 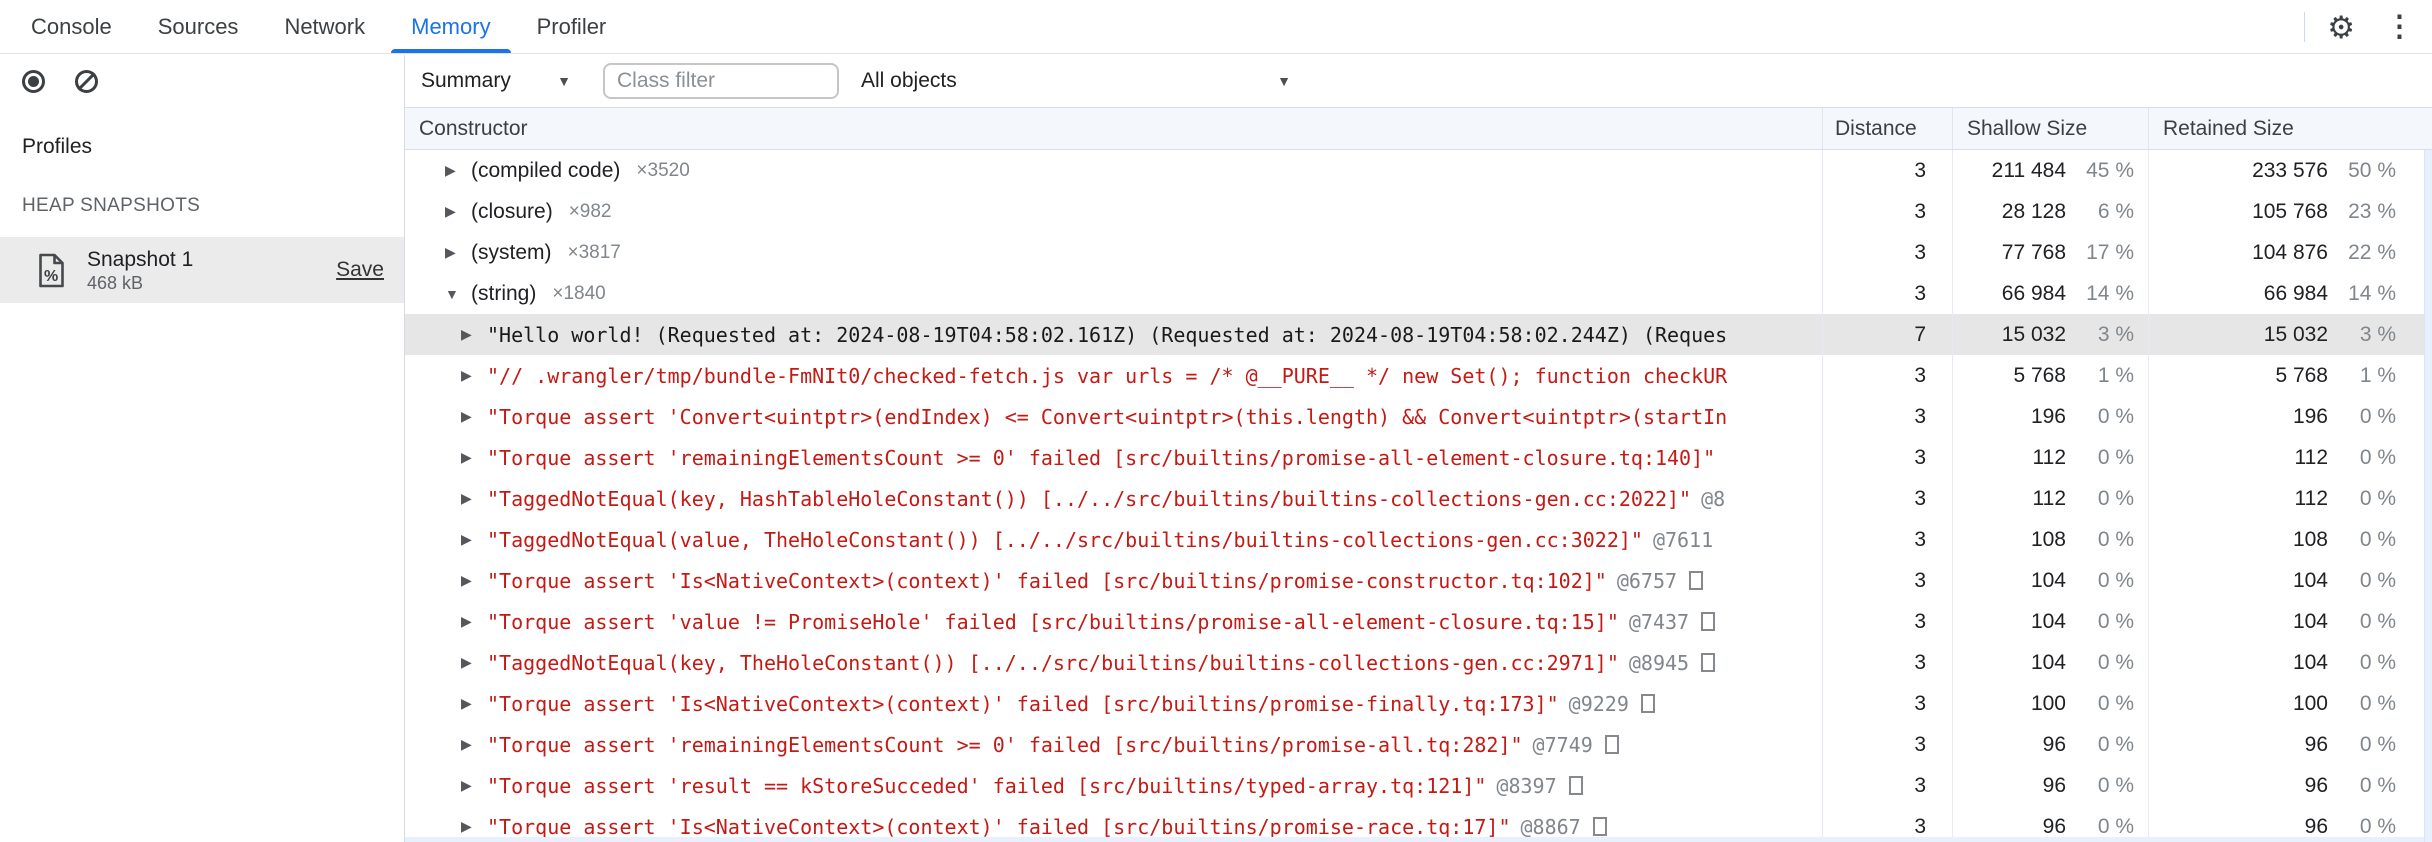 I want to click on shallow-size-cell: 100 0 %, so click(x=2050, y=703).